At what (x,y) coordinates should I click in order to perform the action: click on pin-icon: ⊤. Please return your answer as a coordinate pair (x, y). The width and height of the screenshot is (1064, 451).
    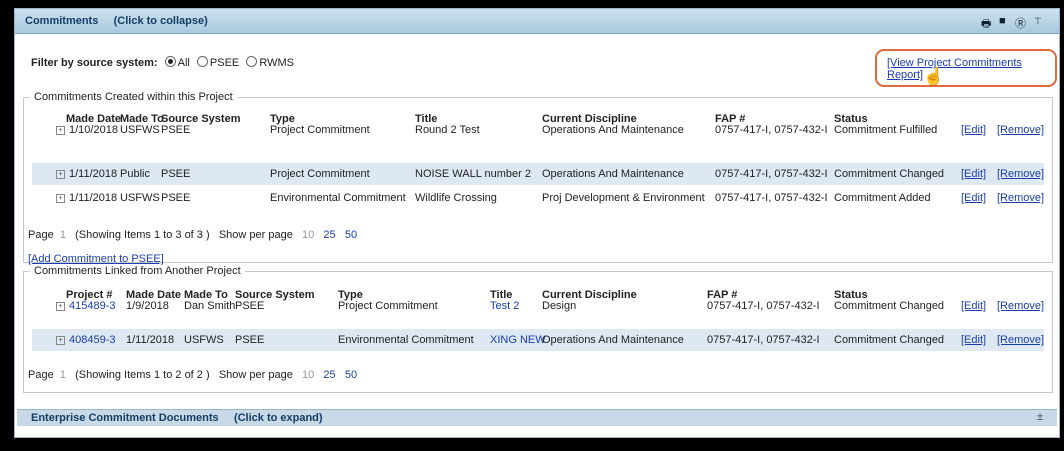
    Looking at the image, I should click on (1038, 21).